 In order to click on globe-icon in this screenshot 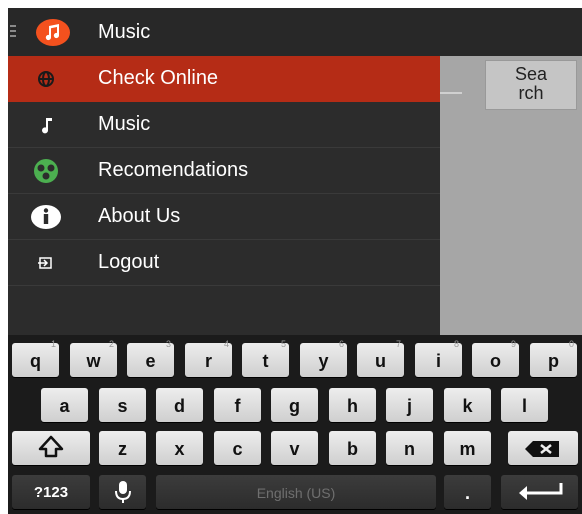, I will do `click(46, 79)`.